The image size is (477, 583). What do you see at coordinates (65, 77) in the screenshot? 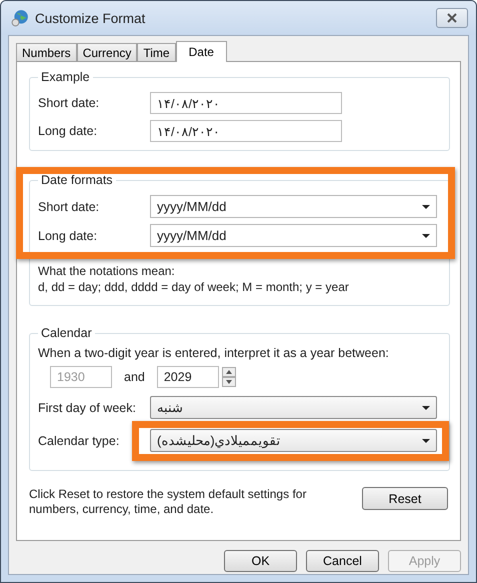
I see `group-title: Example` at bounding box center [65, 77].